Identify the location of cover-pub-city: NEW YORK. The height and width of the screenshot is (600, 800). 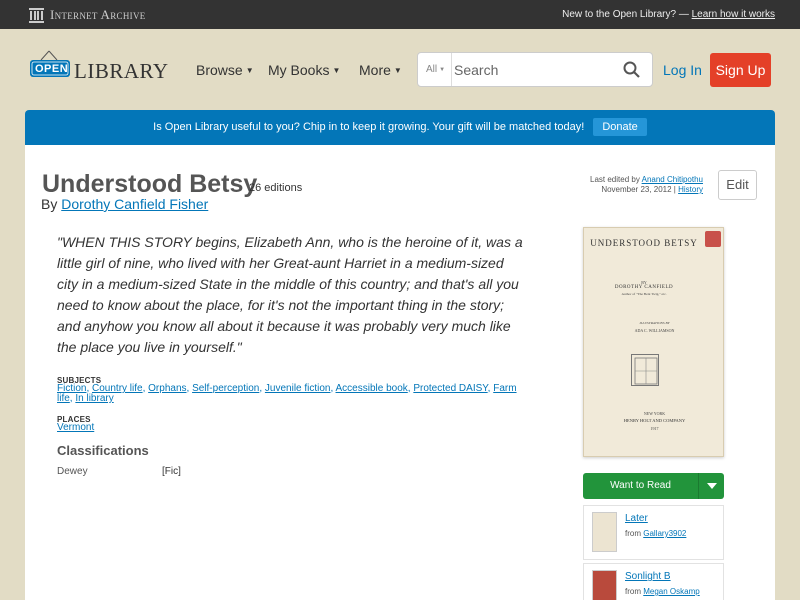
(654, 413).